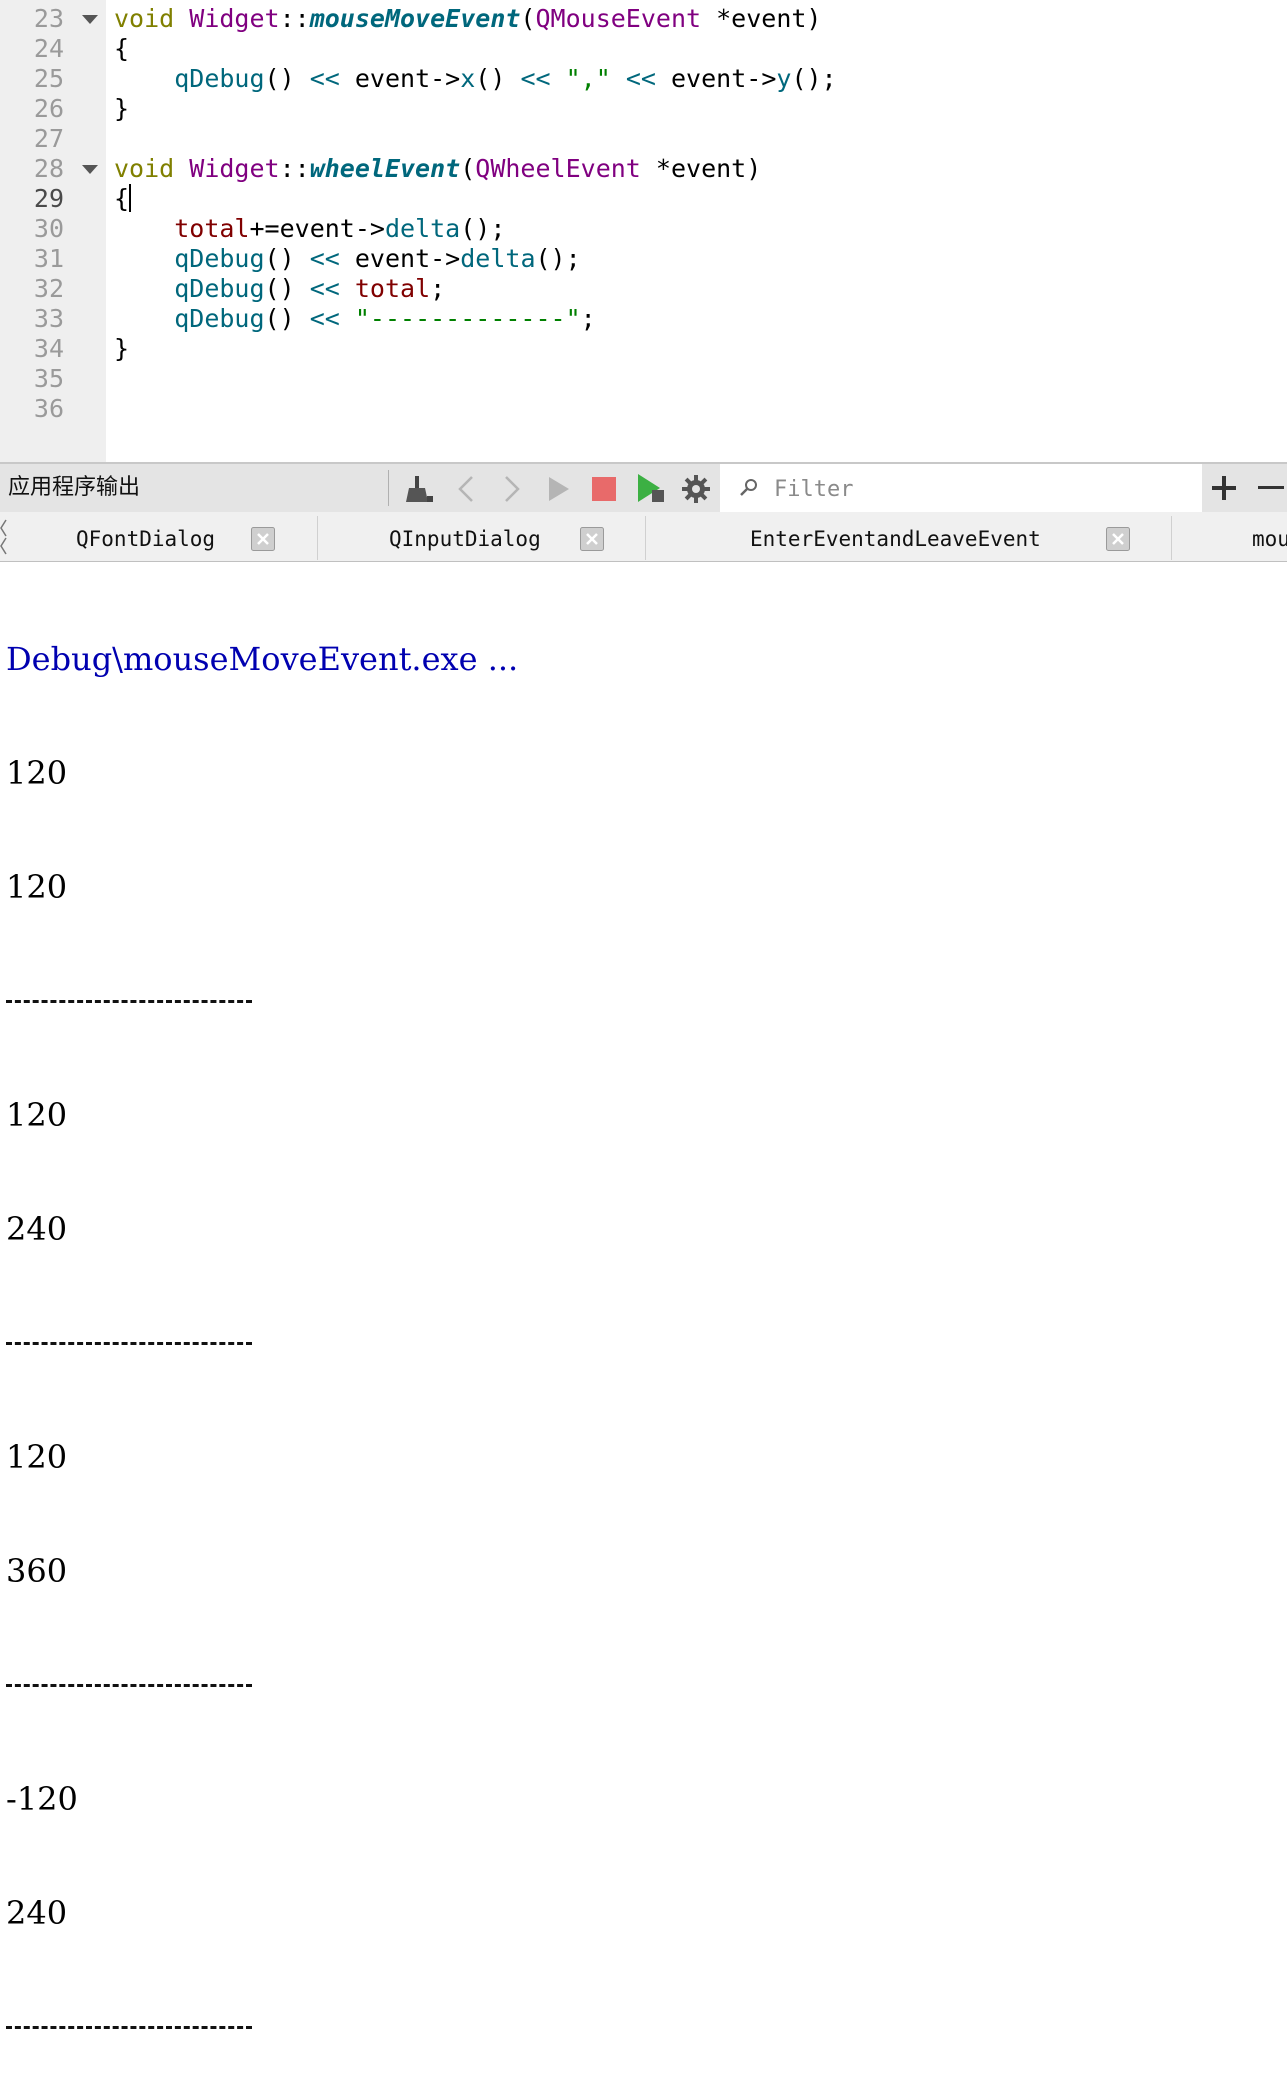 The height and width of the screenshot is (2084, 1287). I want to click on line-number: 23, so click(48, 18).